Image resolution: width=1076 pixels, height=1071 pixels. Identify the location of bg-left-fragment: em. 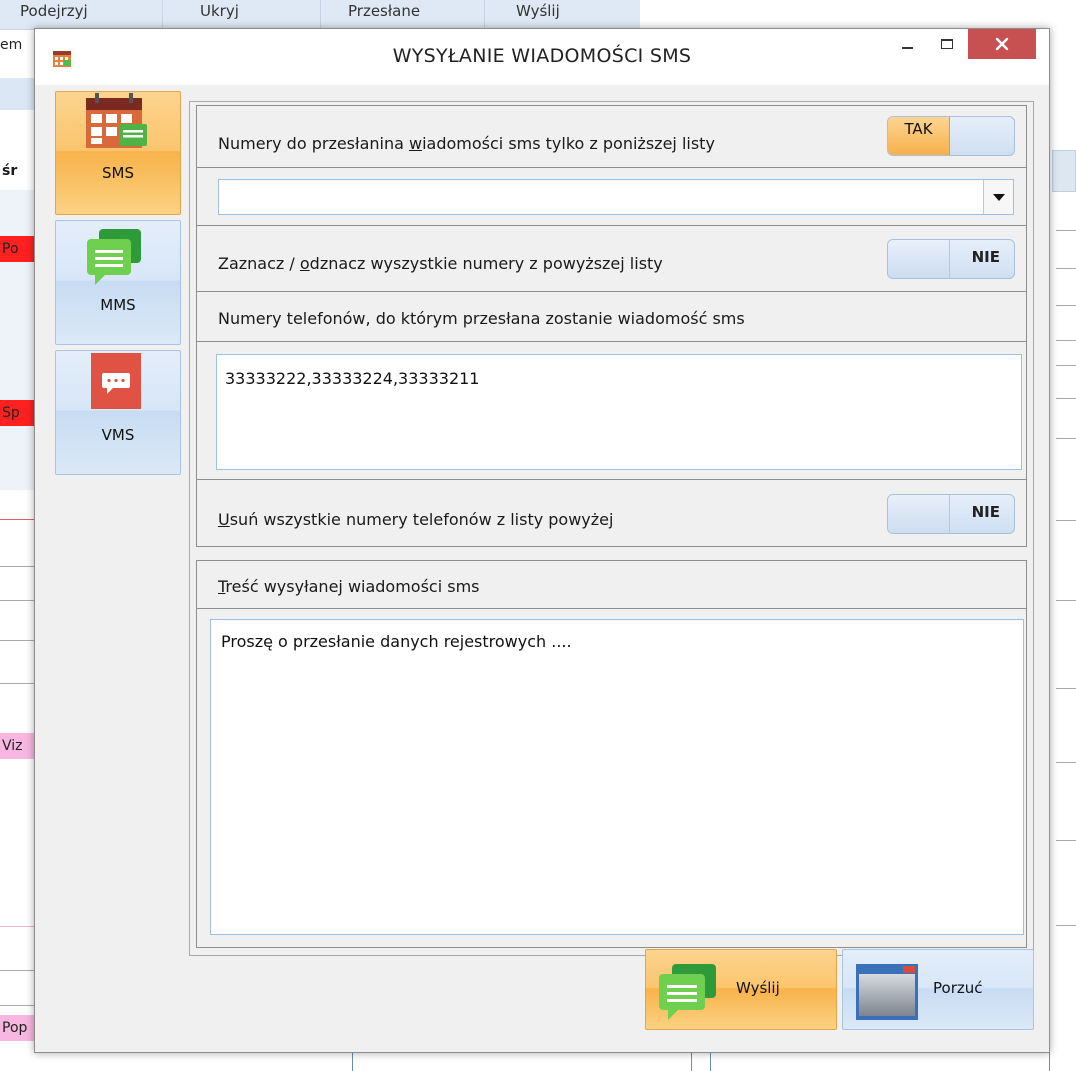
(11, 45).